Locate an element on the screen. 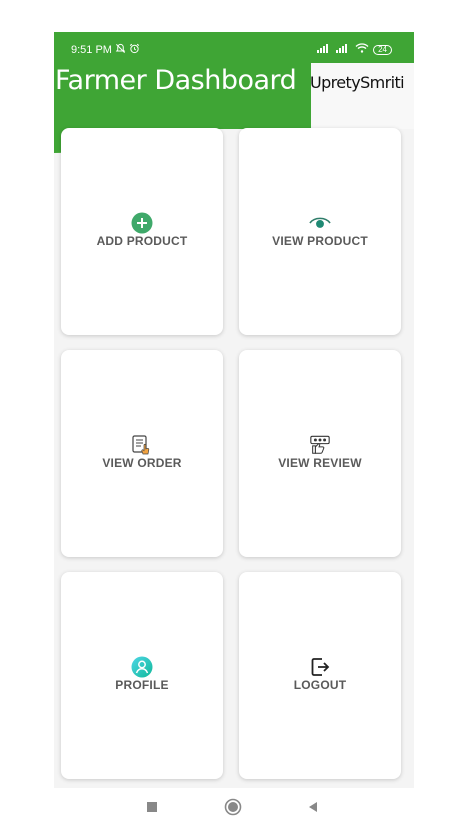 The height and width of the screenshot is (826, 456). view-product-card: VIEW PRODUCT is located at coordinates (320, 231).